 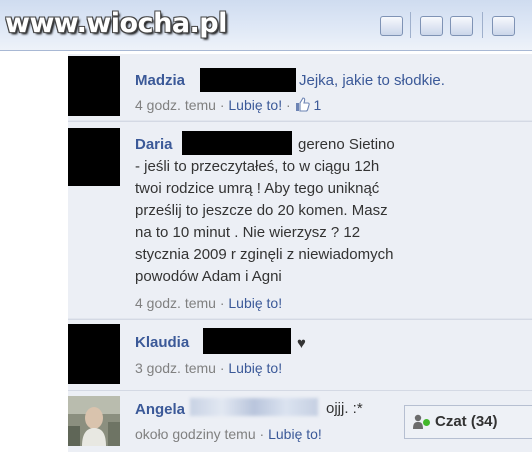 What do you see at coordinates (426, 422) in the screenshot?
I see `online-dot-icon` at bounding box center [426, 422].